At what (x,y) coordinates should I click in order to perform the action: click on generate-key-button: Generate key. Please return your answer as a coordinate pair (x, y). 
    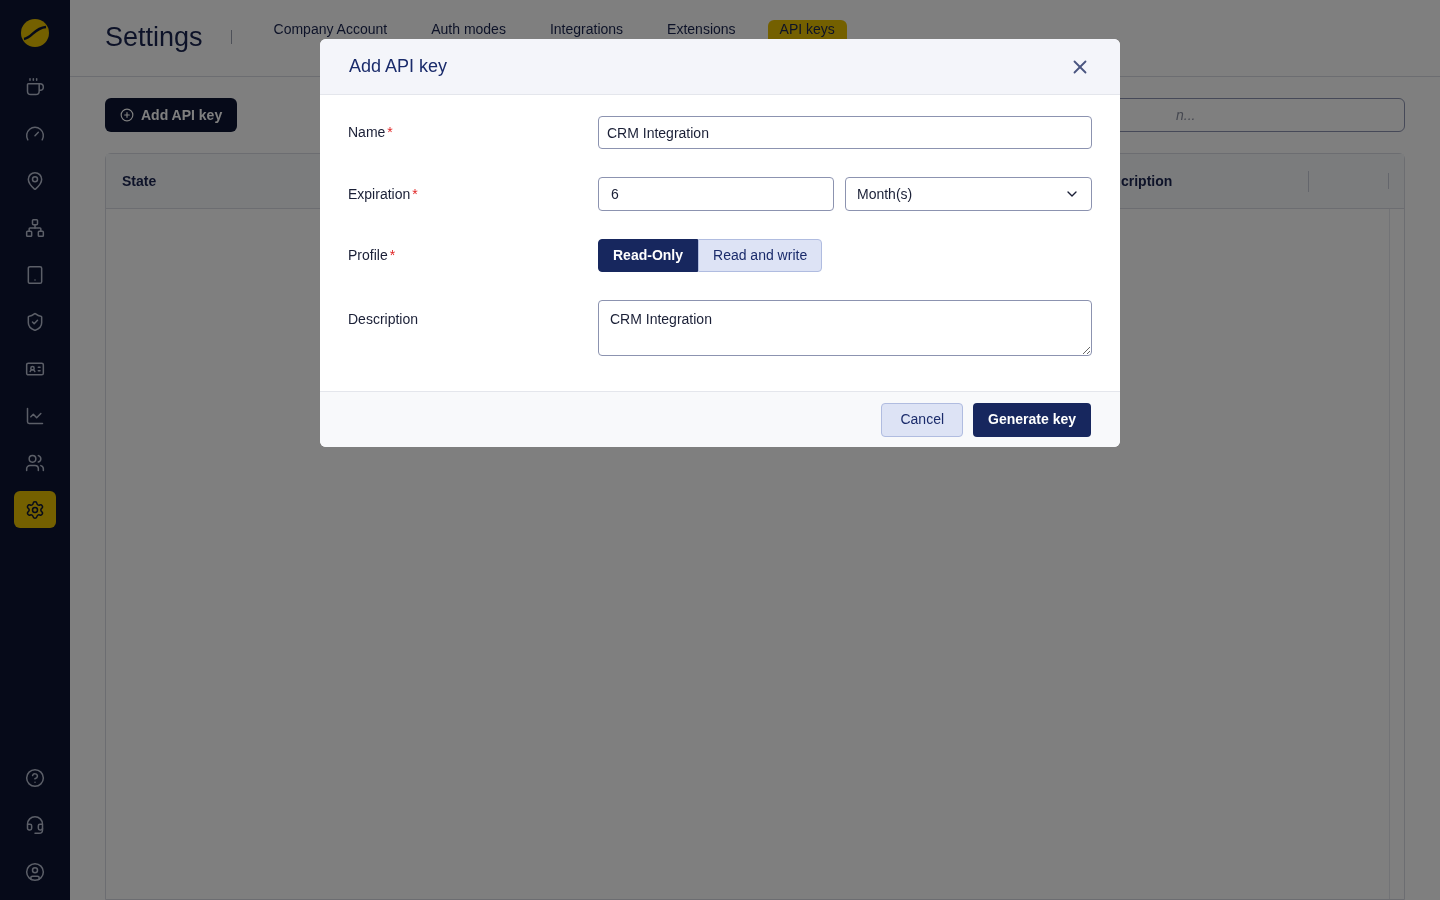
    Looking at the image, I should click on (1032, 419).